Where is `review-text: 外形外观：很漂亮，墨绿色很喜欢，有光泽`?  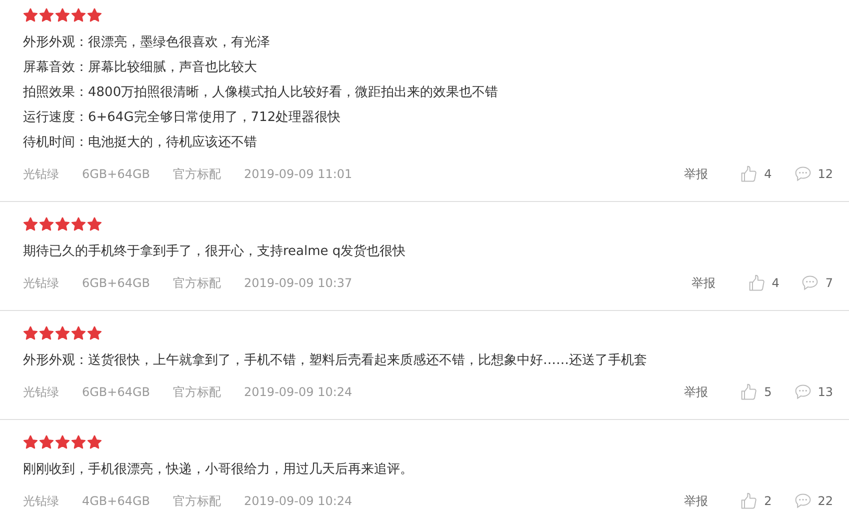 review-text: 外形外观：很漂亮，墨绿色很喜欢，有光泽 is located at coordinates (146, 42).